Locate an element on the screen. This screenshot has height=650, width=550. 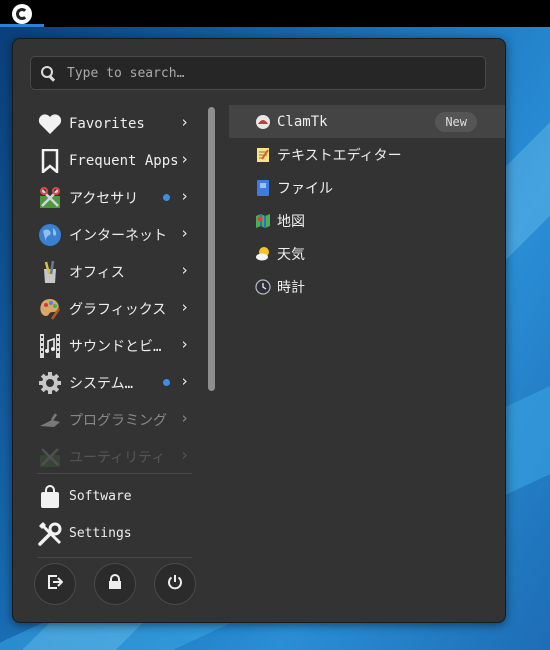
new-badge: New is located at coordinates (456, 122).